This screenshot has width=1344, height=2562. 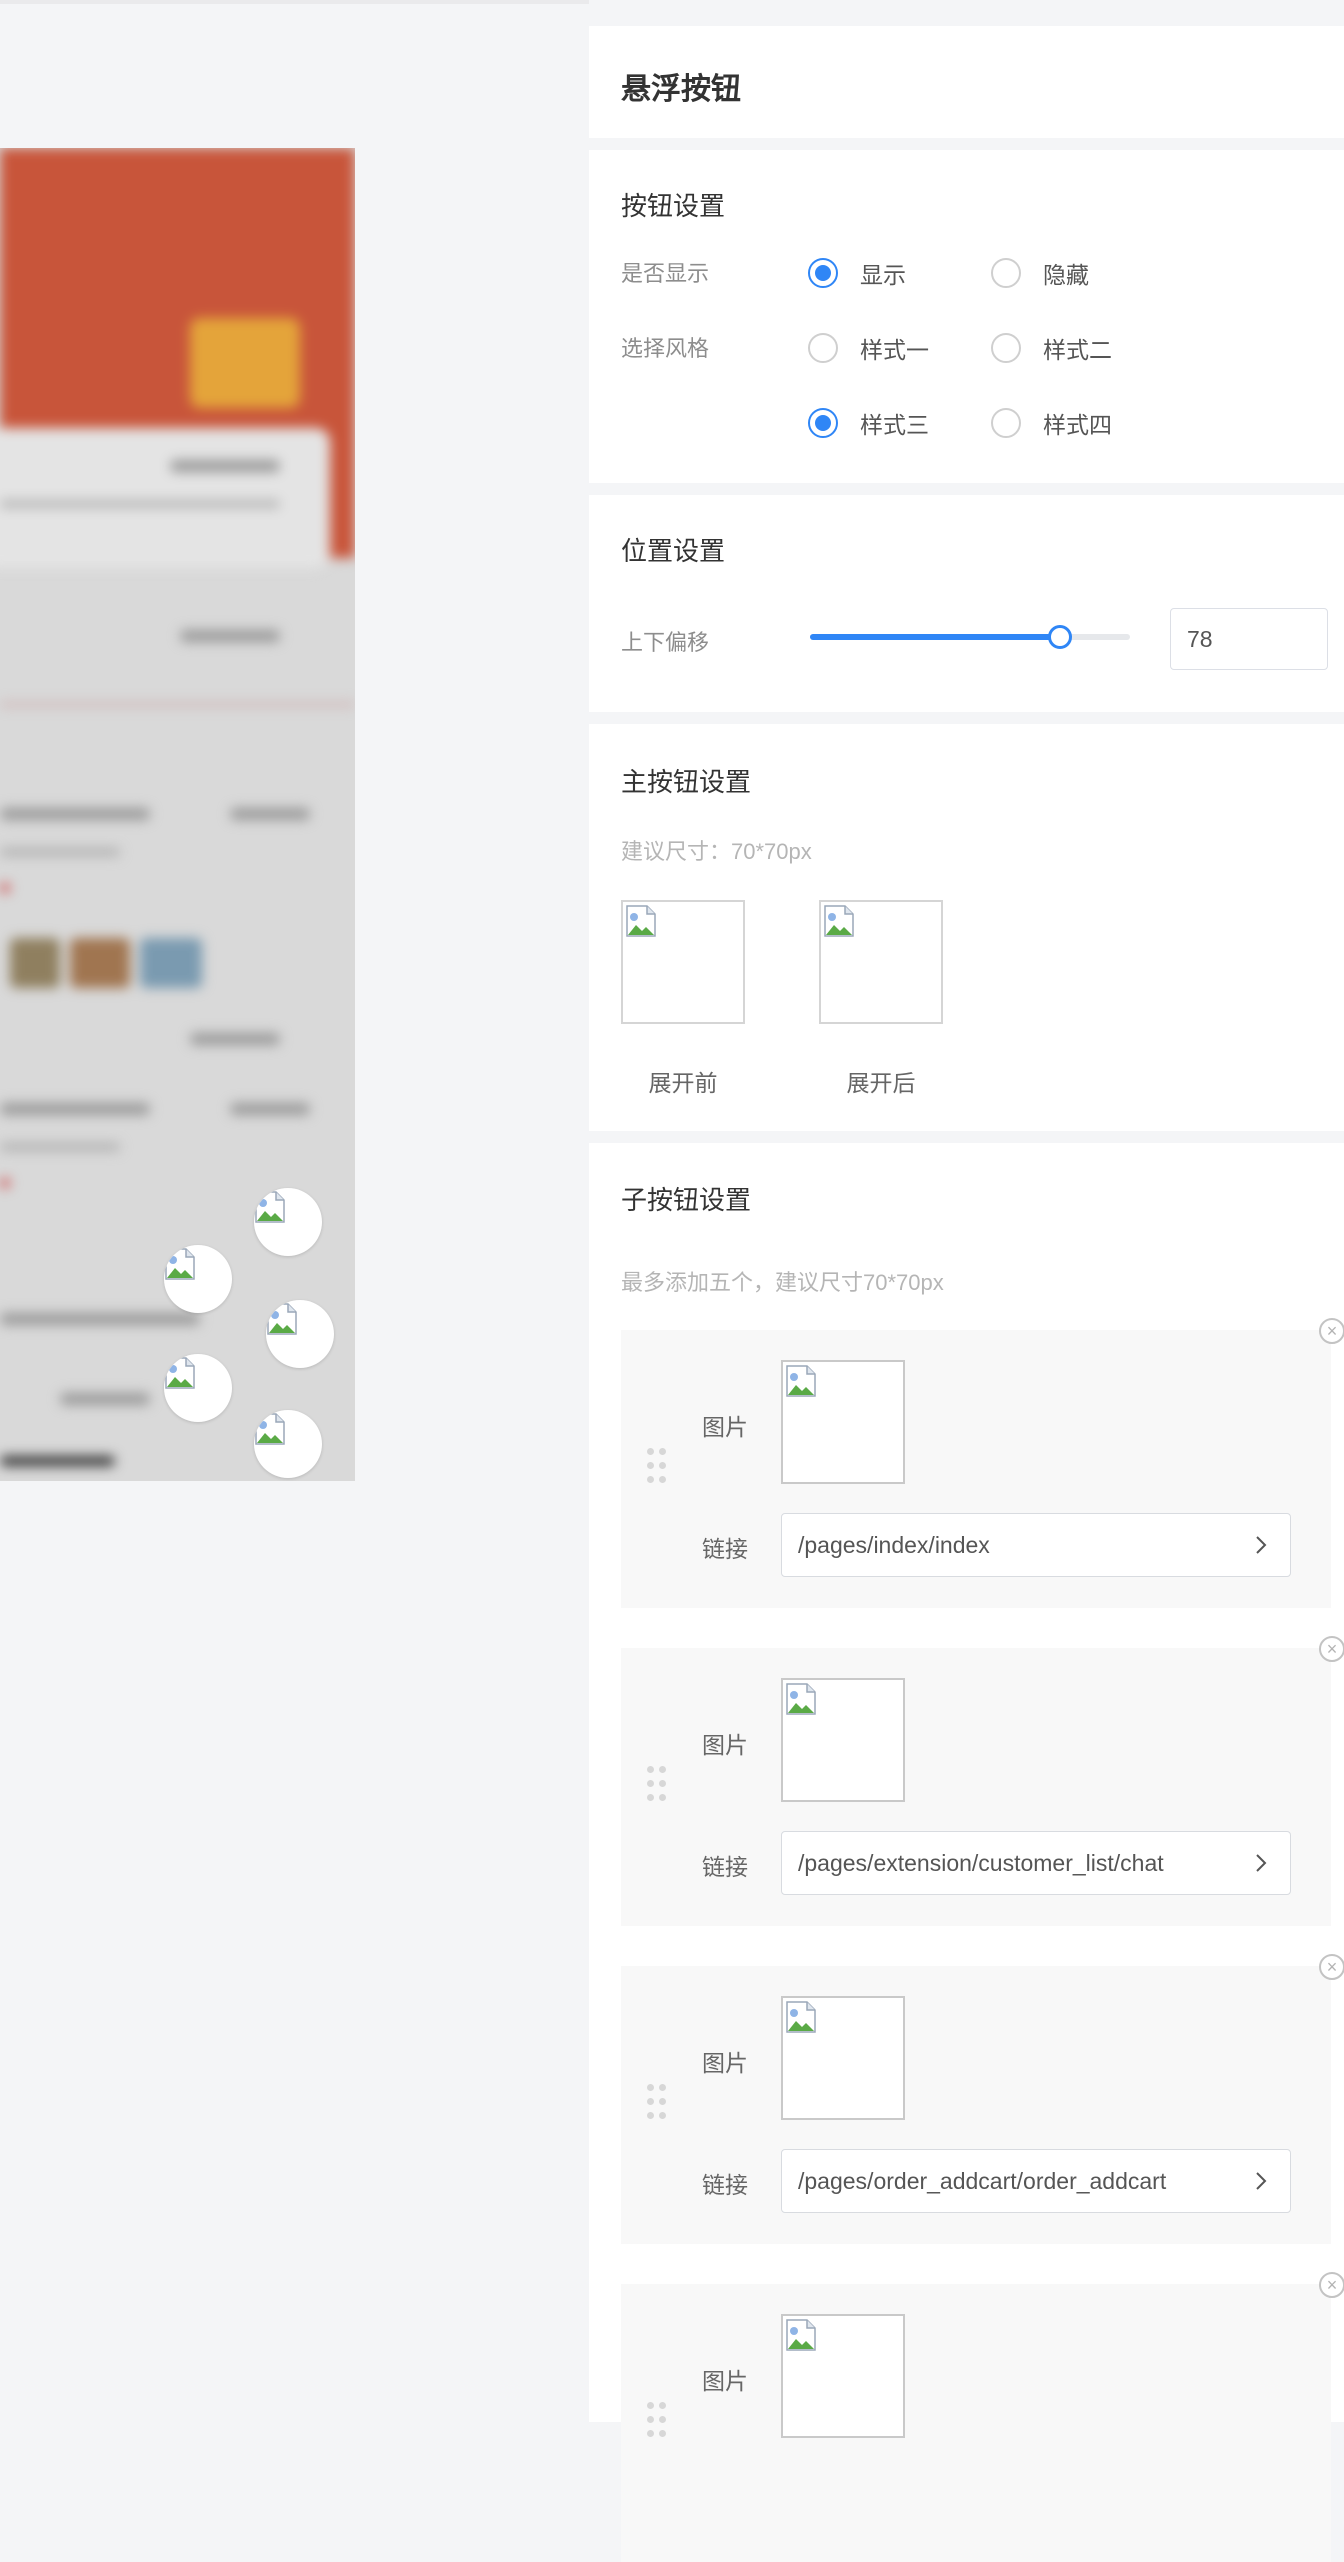 I want to click on slider-fill, so click(x=935, y=637).